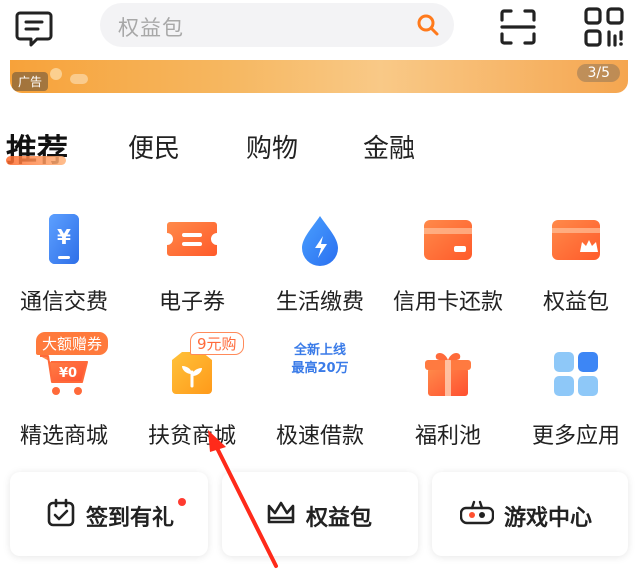 The width and height of the screenshot is (642, 586). I want to click on card-label: 游戏中心, so click(548, 518).